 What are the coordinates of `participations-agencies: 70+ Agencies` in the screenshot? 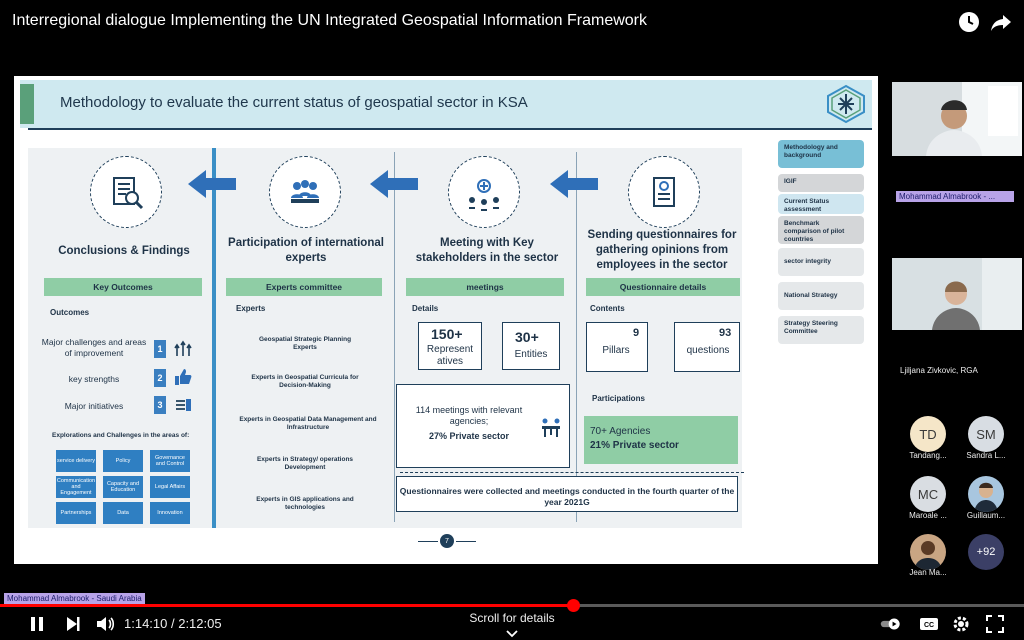 It's located at (620, 431).